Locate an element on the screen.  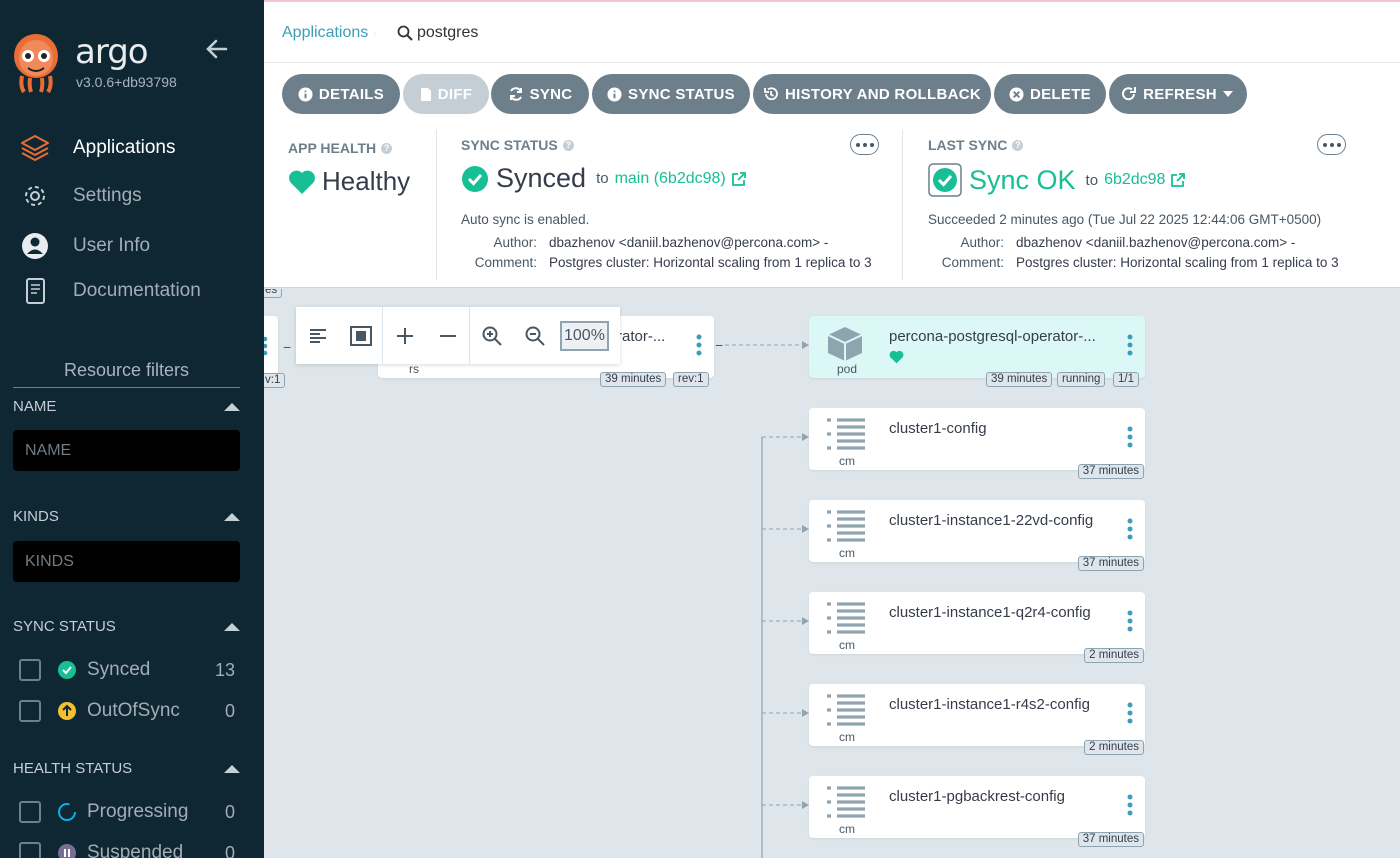
pause-circle-icon is located at coordinates (67, 851).